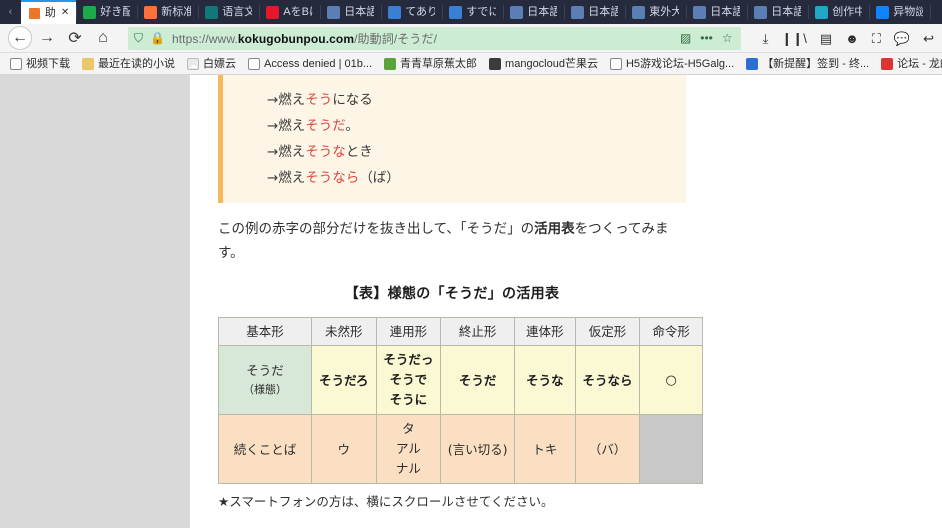 The image size is (942, 530). I want to click on tracking-shield-icon: ⛉, so click(138, 38).